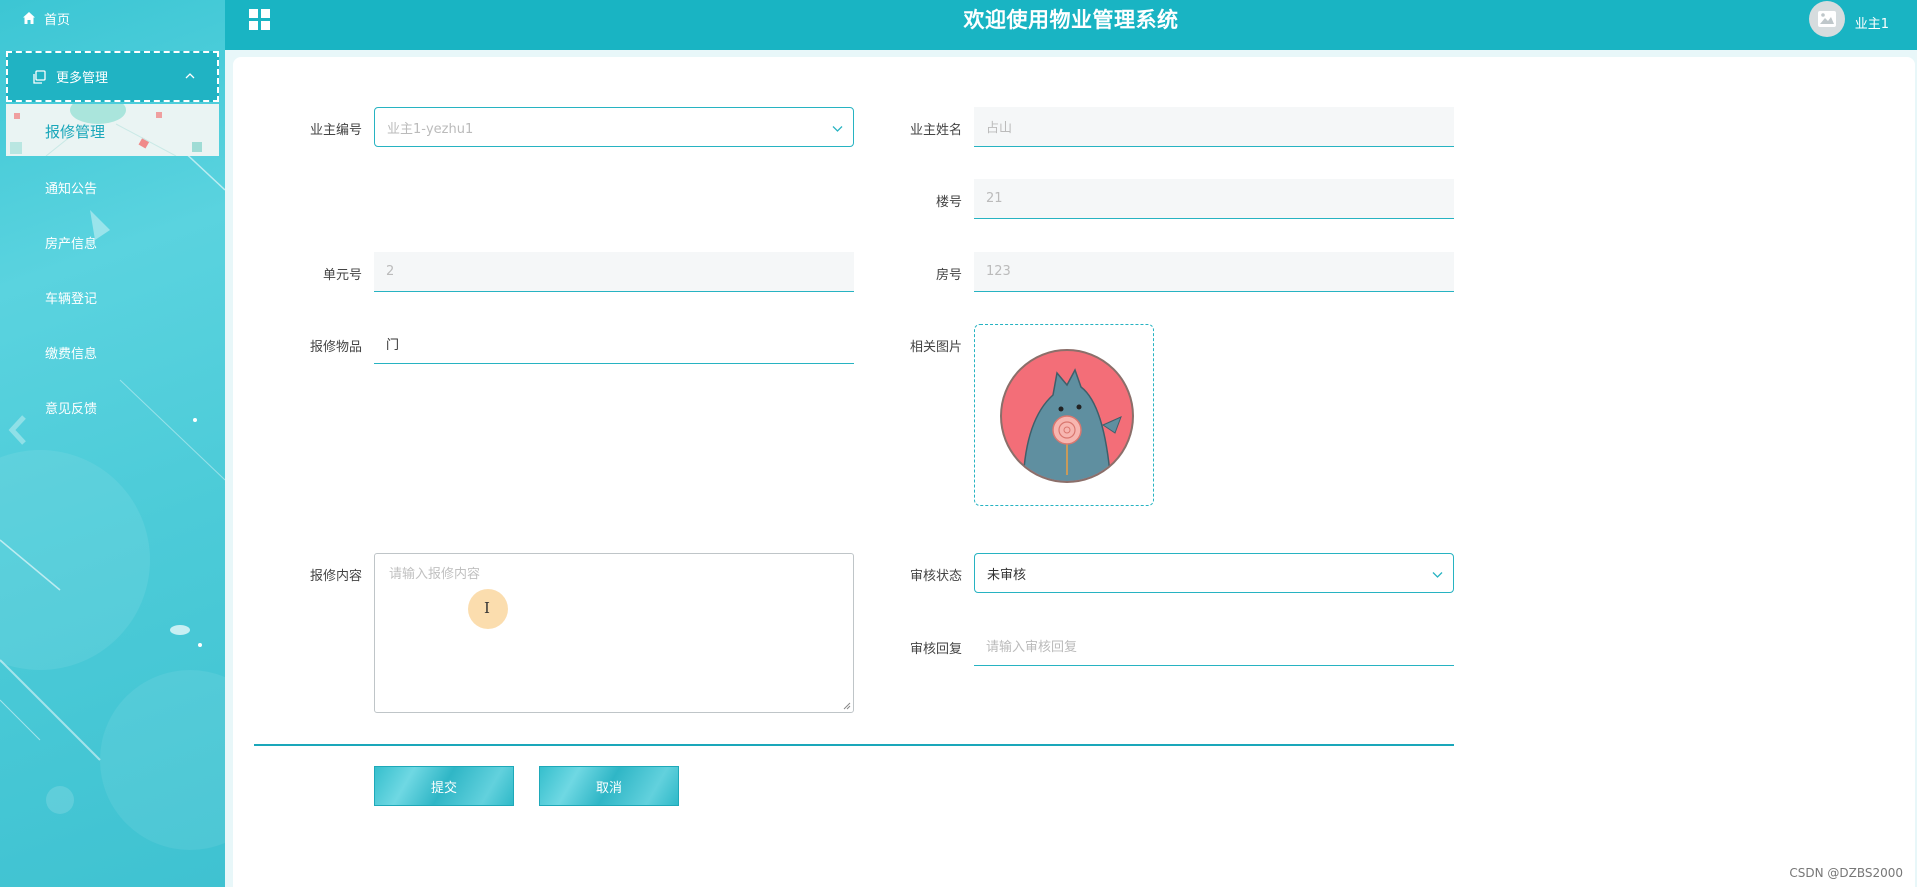 Image resolution: width=1917 pixels, height=887 pixels. I want to click on sidebar-item-vehicle: 车辆登记, so click(71, 297).